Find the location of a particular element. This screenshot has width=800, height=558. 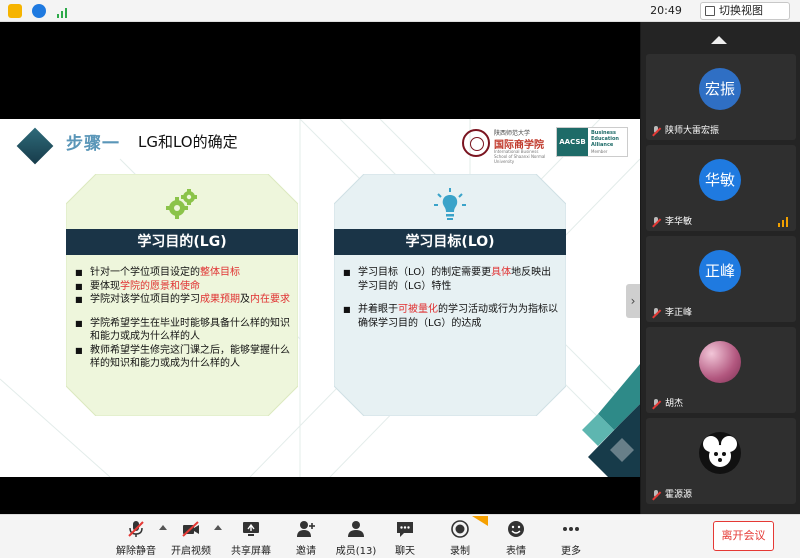

record-button: 录制 is located at coordinates (460, 537).